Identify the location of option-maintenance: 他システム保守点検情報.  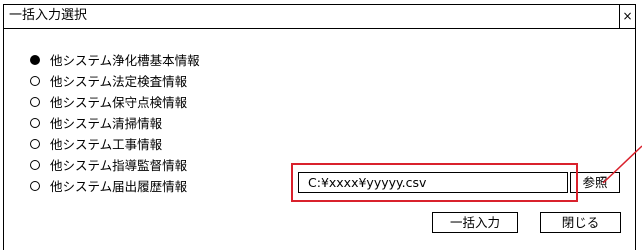
(115, 101).